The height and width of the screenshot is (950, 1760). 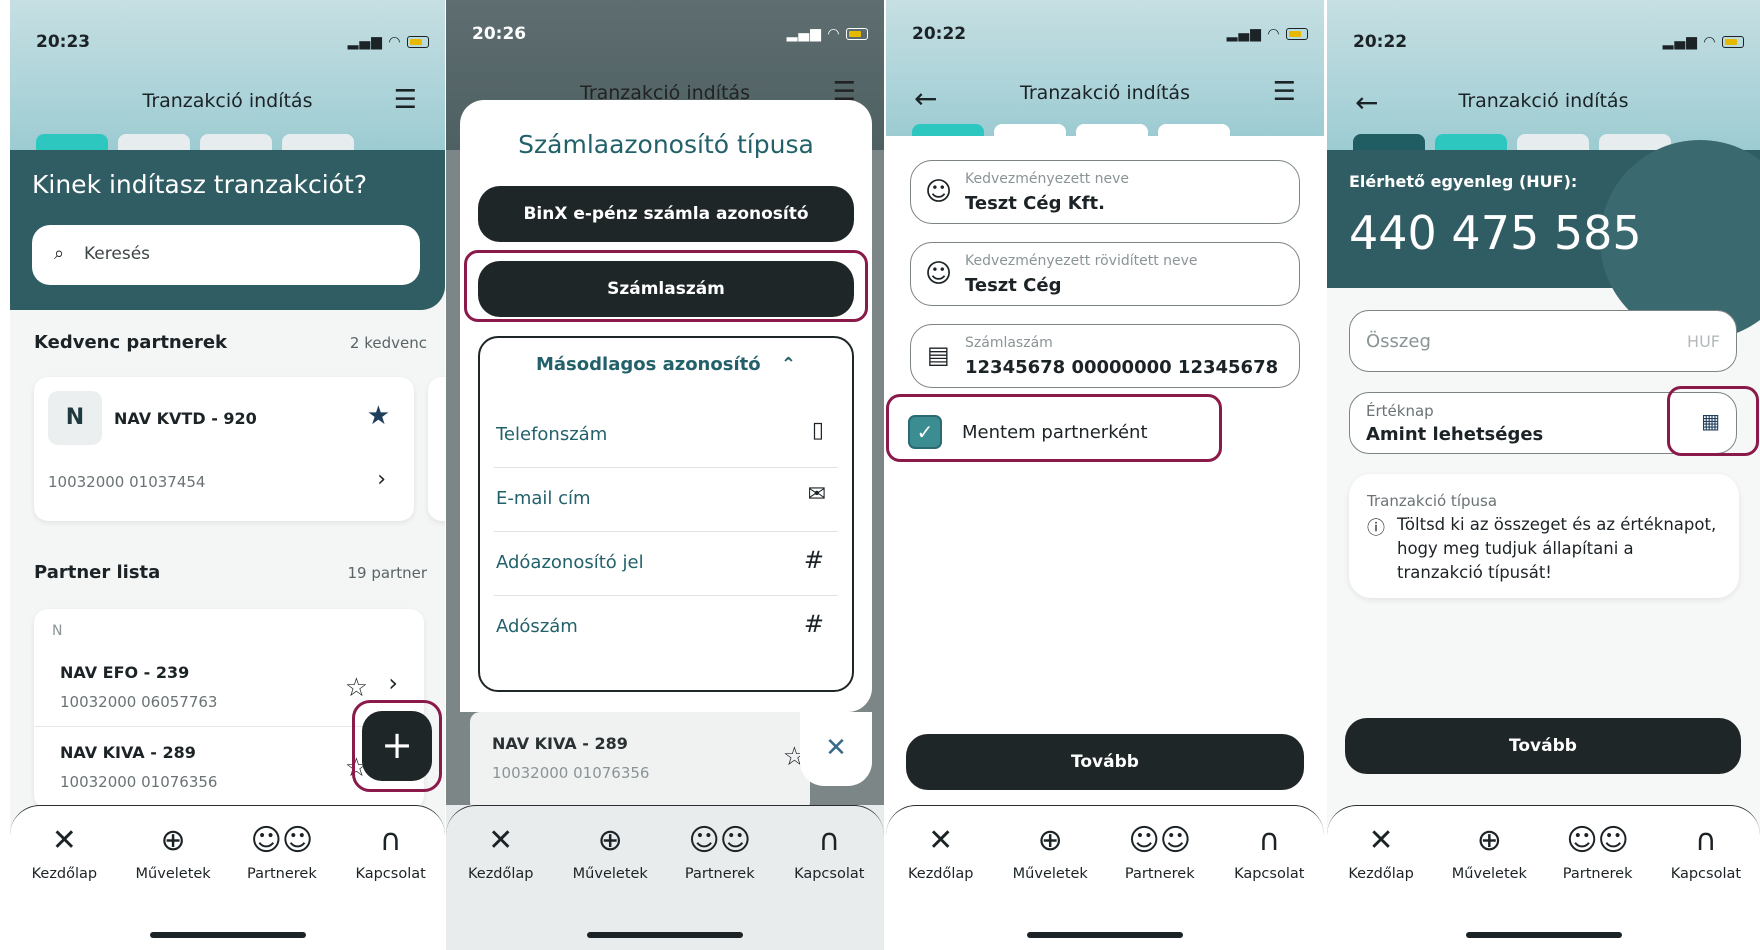 I want to click on status-time: 20:22, so click(x=1380, y=42).